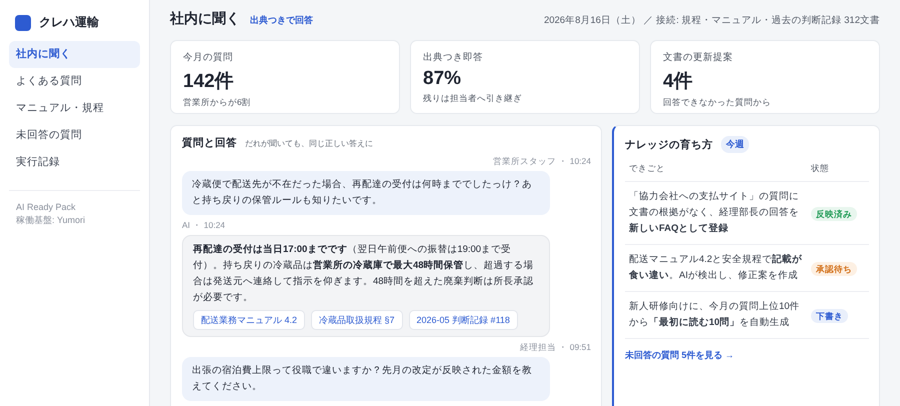  Describe the element at coordinates (716, 268) in the screenshot. I see `event-text: 配送マニュアル4.2と安全規程で記載が食い違い。AIが検出し、修正案を作成` at that location.